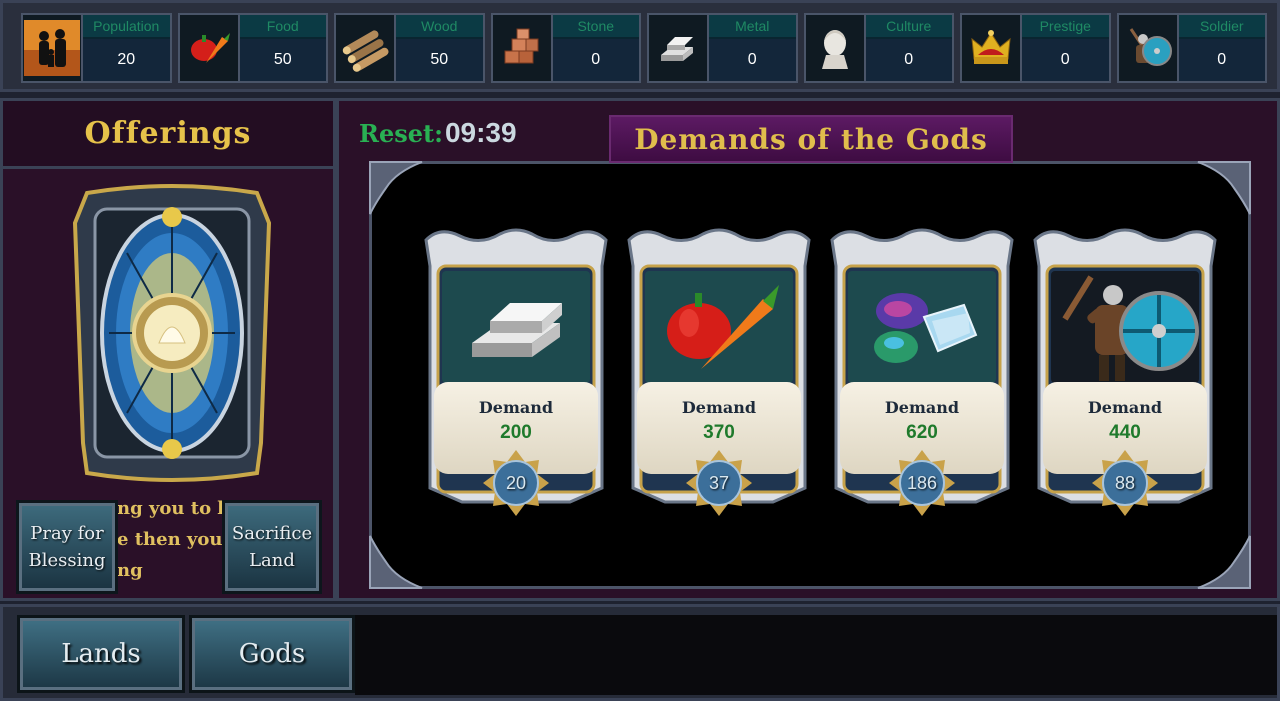  I want to click on reward-value: 20, so click(516, 482).